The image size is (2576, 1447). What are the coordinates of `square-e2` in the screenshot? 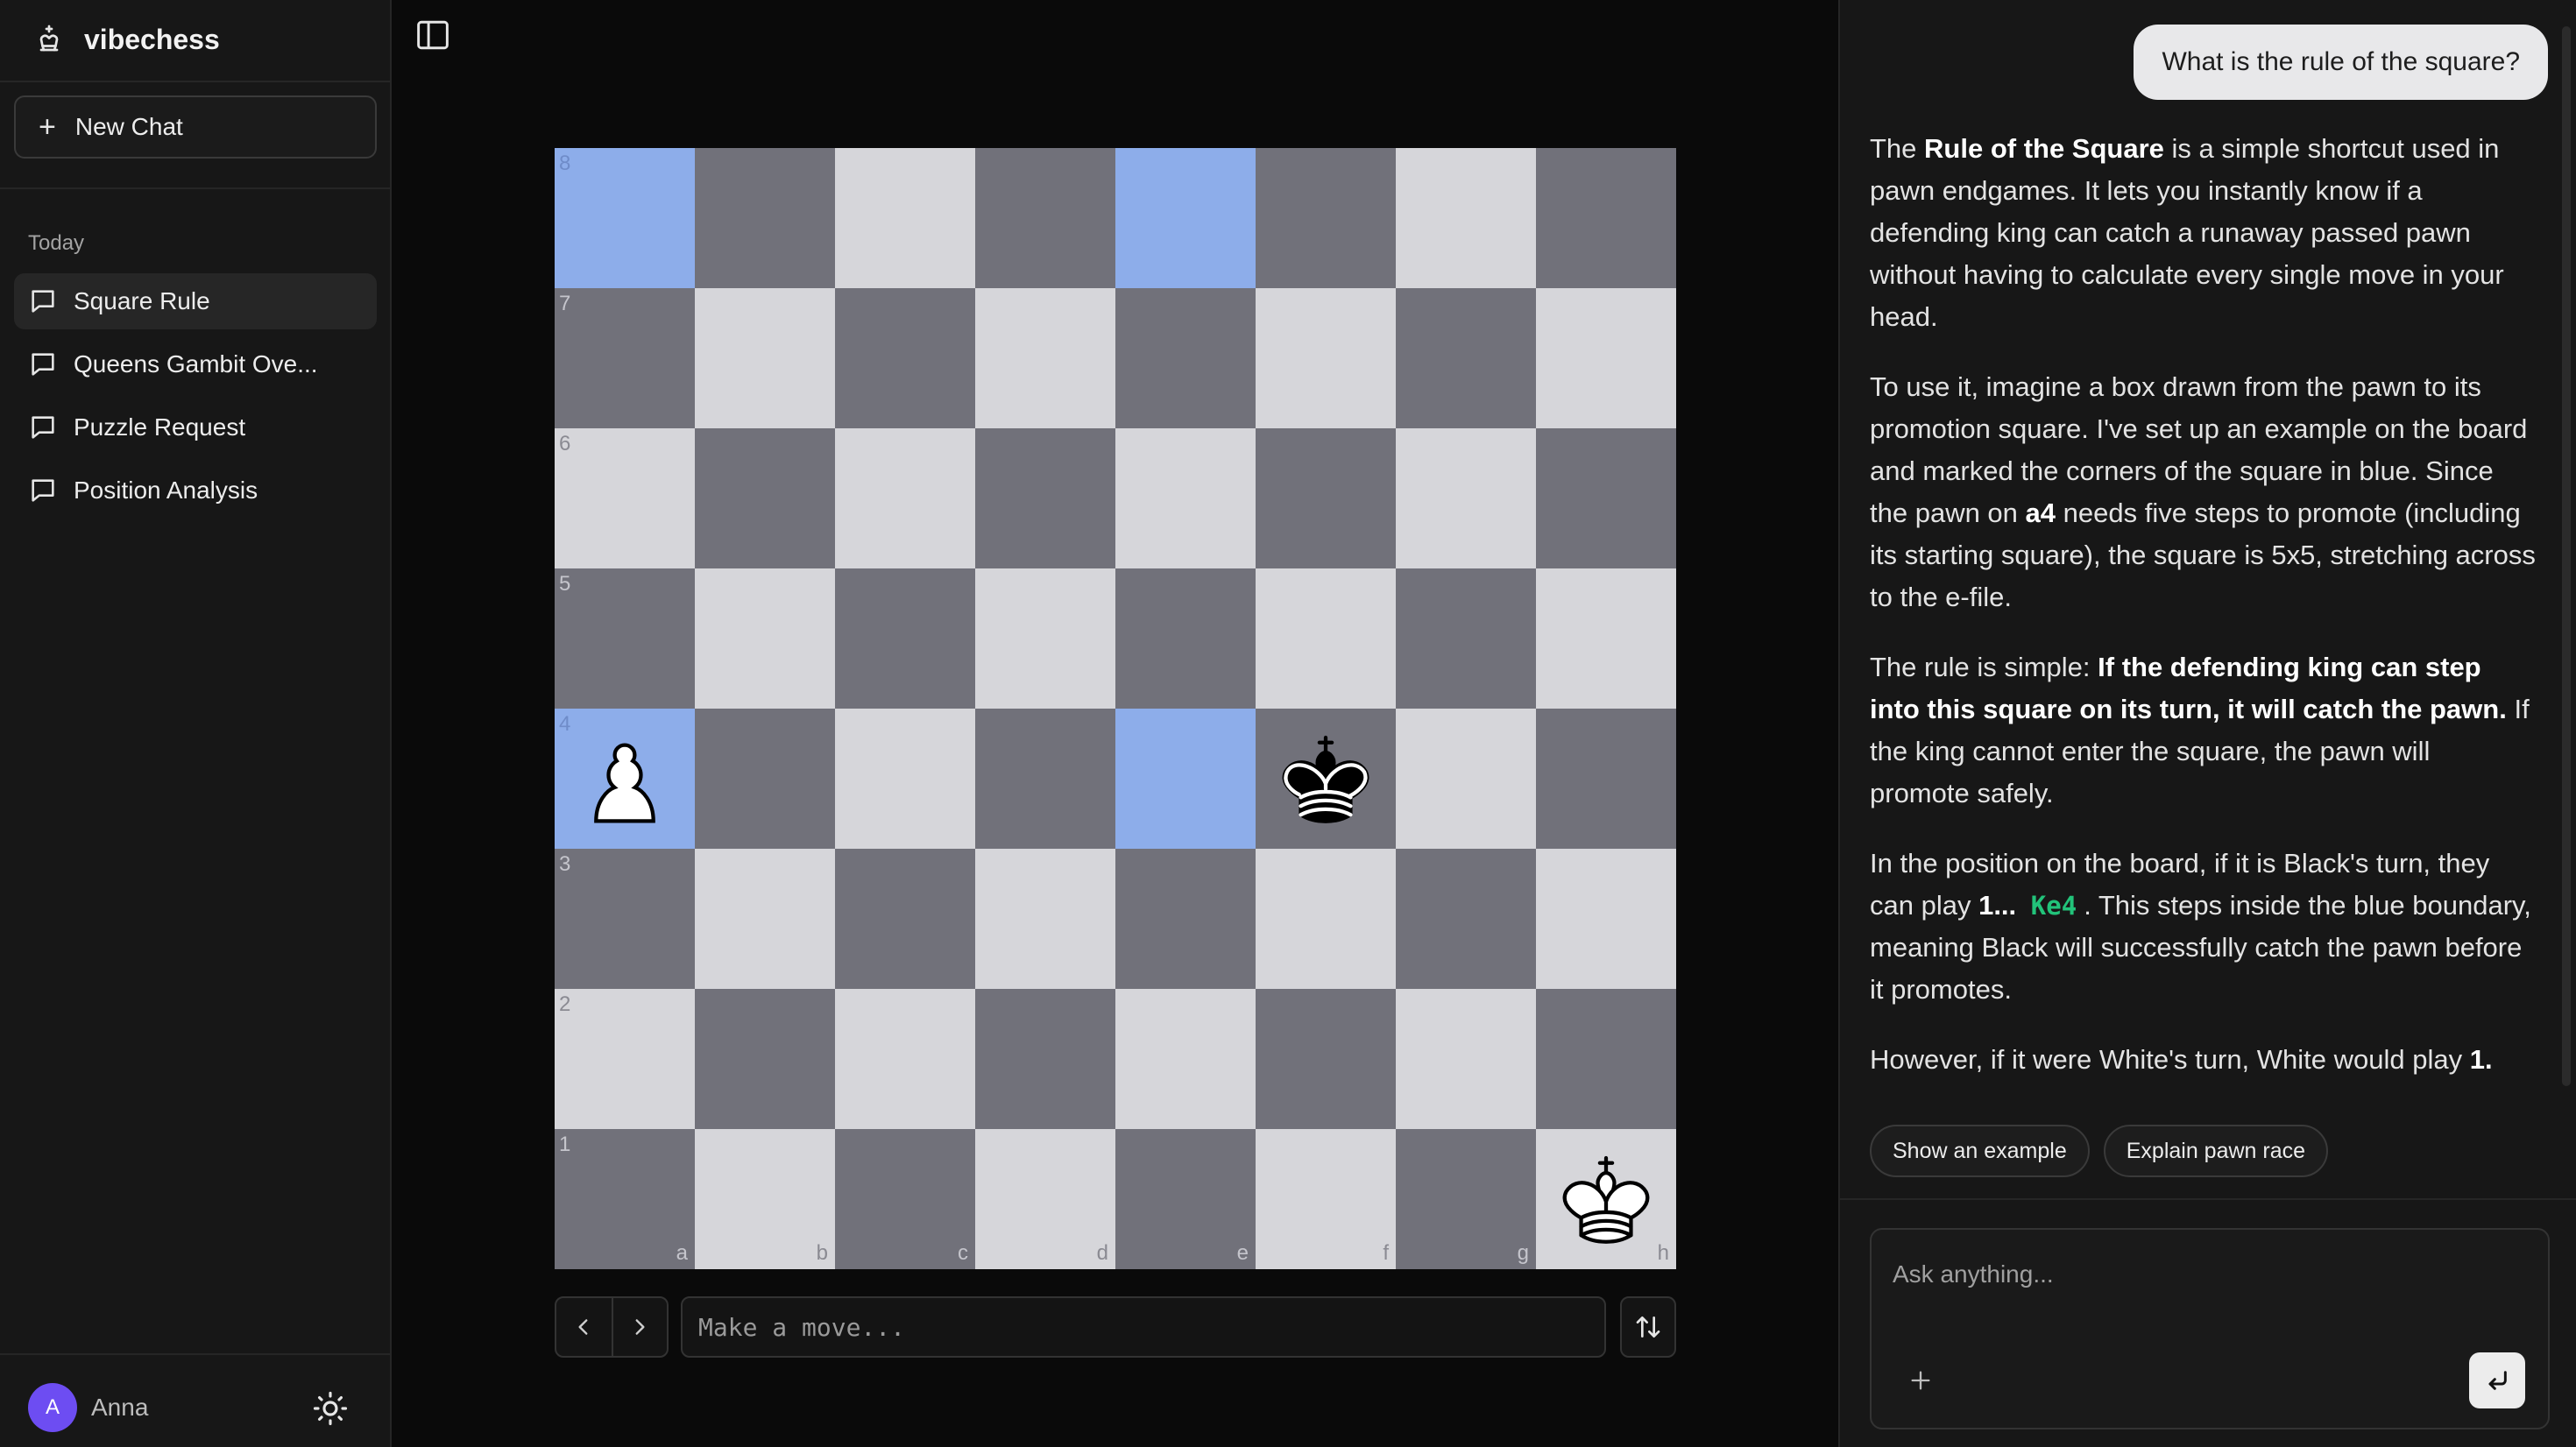 It's located at (1185, 1059).